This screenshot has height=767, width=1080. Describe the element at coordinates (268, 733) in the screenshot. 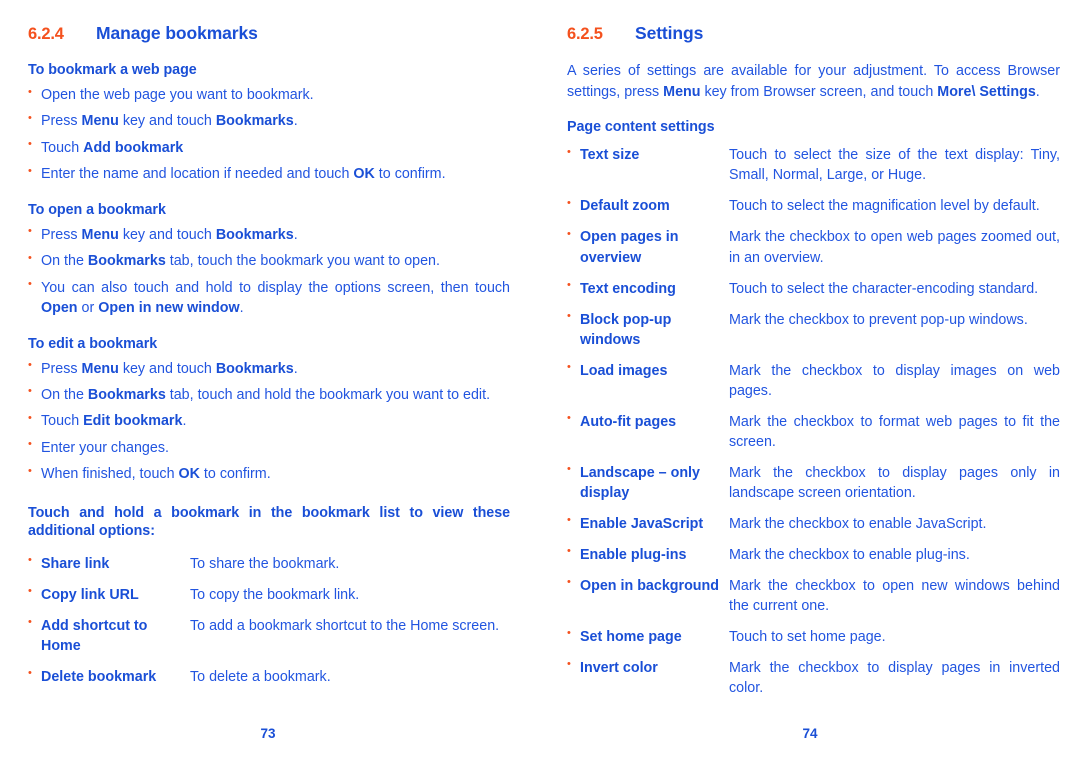

I see `page-number: 73` at that location.